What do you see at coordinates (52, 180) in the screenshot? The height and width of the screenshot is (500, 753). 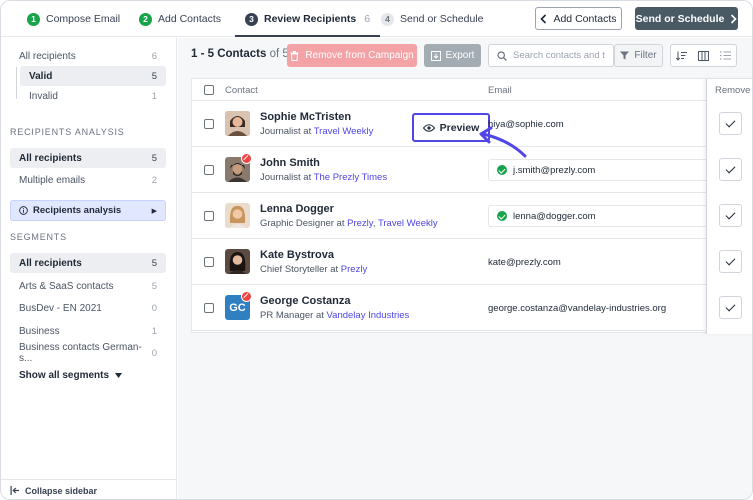 I see `sidebar-item-label: Multiple emails` at bounding box center [52, 180].